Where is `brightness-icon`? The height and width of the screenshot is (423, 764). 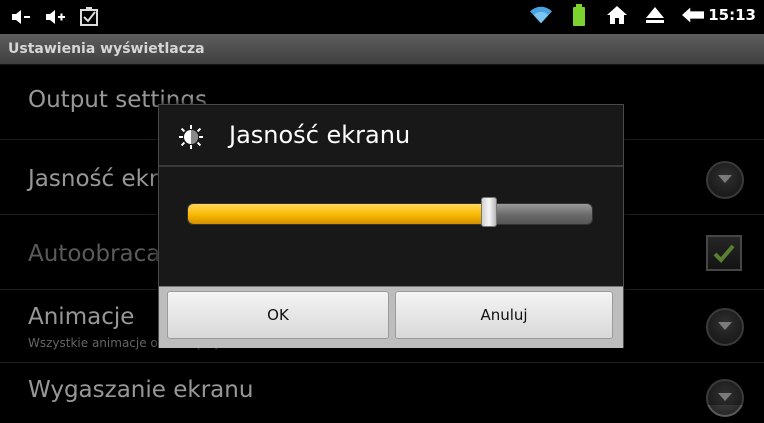 brightness-icon is located at coordinates (191, 137).